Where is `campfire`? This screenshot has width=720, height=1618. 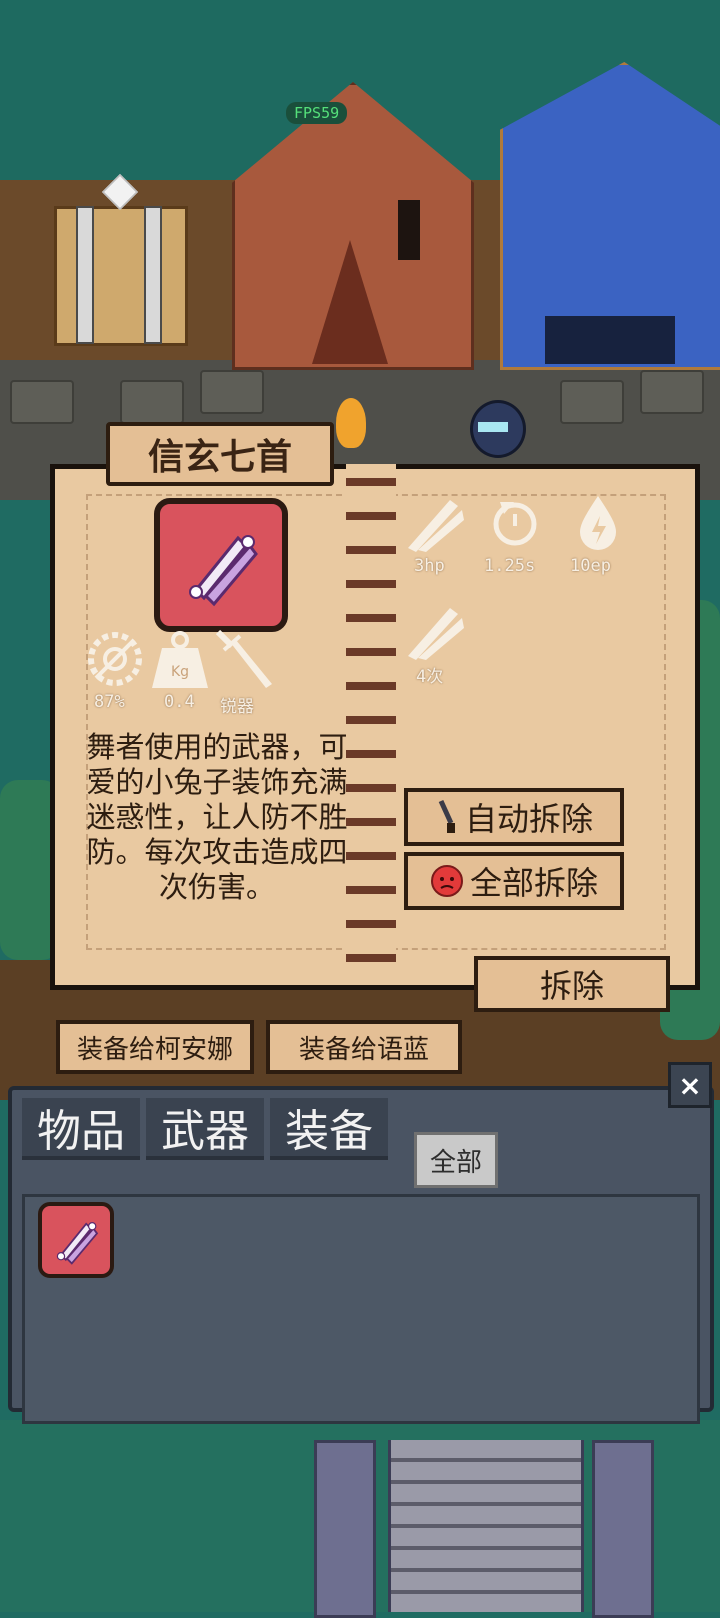
campfire is located at coordinates (351, 423).